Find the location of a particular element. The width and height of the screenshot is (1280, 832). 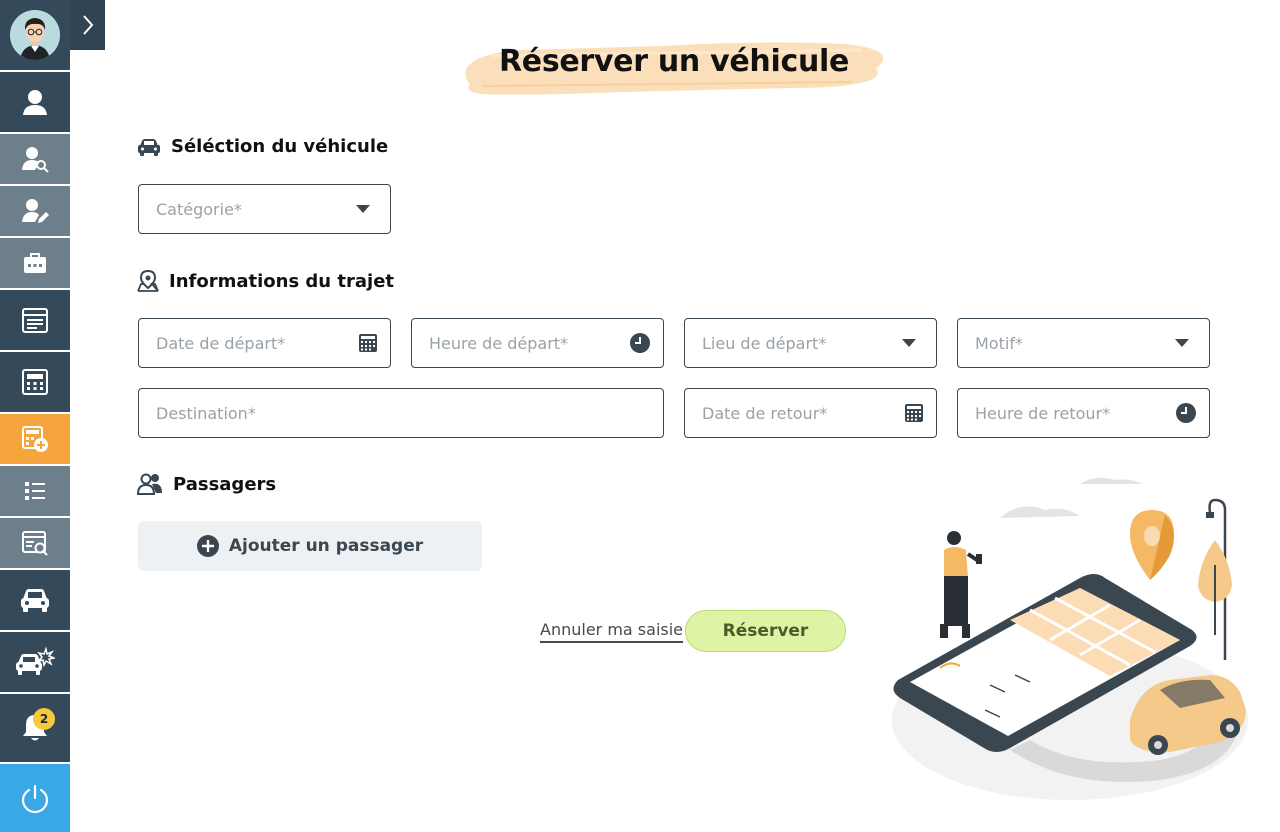

sidebar-item-incidents is located at coordinates (35, 661).